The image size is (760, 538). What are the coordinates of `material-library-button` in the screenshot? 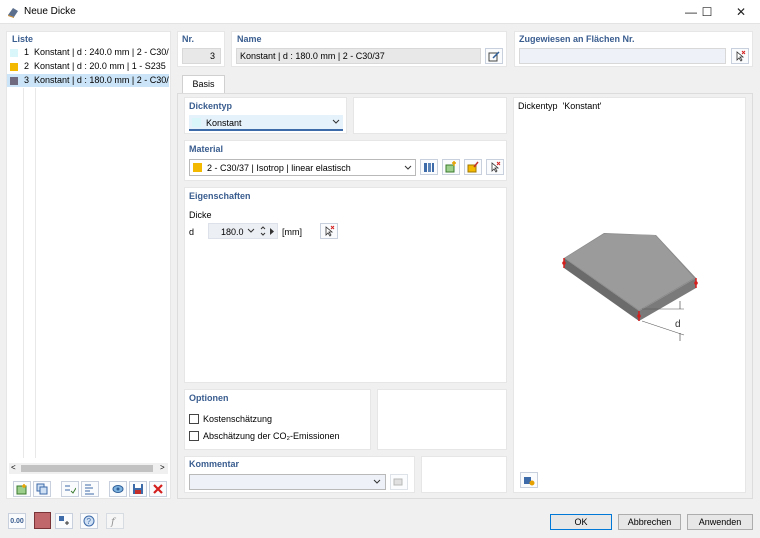 It's located at (429, 167).